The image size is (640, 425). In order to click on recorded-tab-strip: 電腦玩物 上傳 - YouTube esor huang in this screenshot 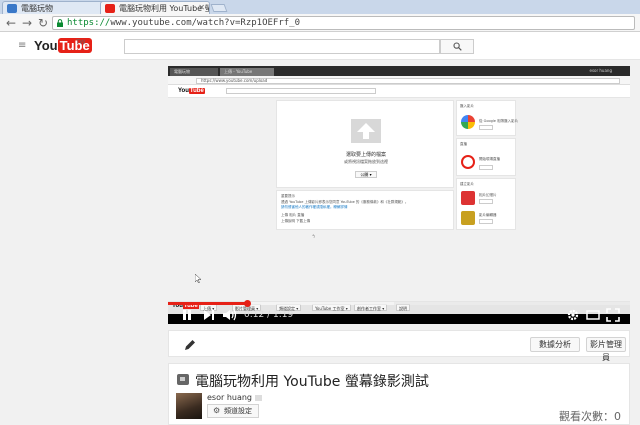, I will do `click(399, 71)`.